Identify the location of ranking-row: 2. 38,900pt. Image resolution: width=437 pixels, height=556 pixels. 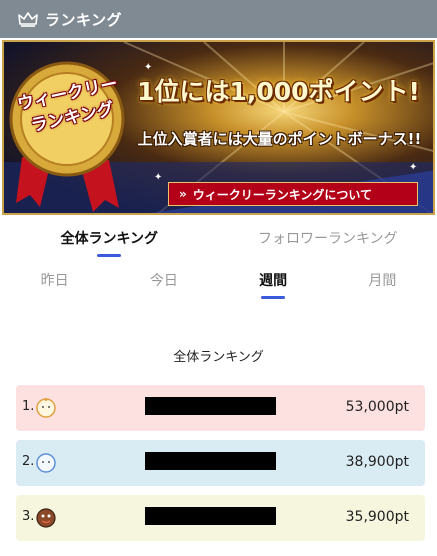
(220, 463).